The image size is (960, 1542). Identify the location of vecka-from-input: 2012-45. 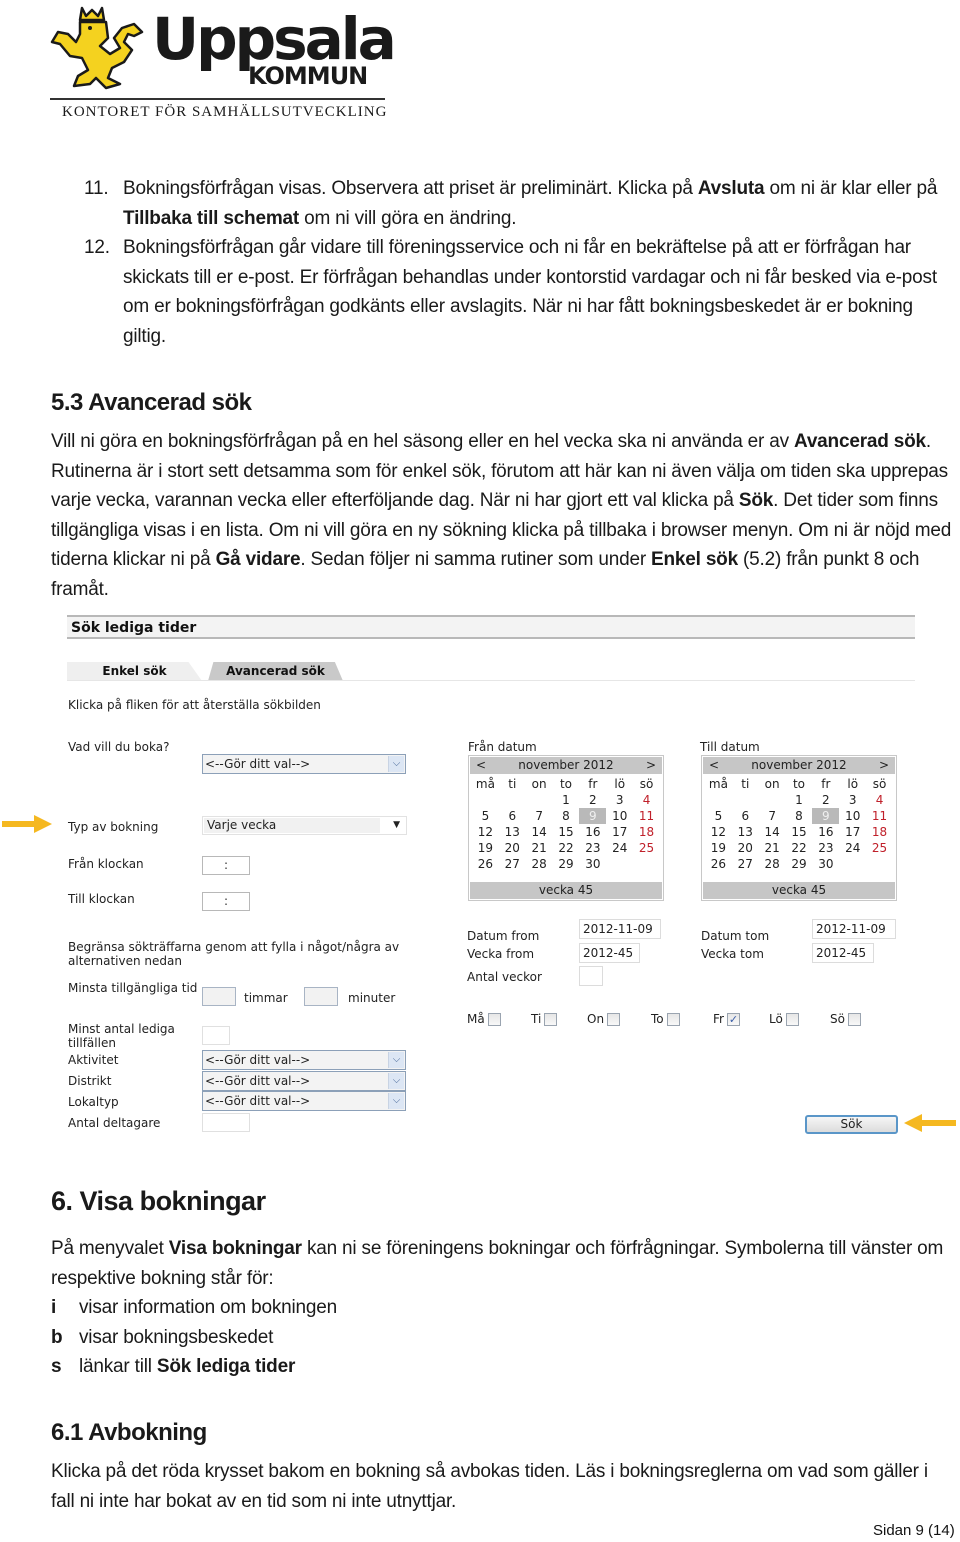
(609, 953).